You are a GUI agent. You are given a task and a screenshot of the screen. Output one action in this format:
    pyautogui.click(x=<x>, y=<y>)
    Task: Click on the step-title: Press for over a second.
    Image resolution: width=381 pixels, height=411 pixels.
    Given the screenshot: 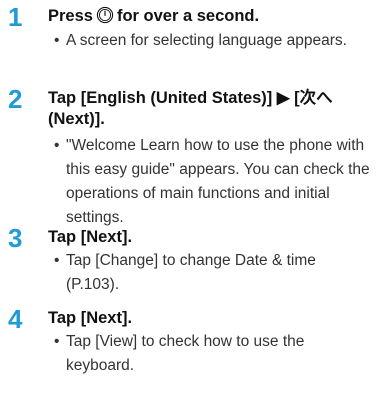 What is the action you would take?
    pyautogui.click(x=208, y=16)
    